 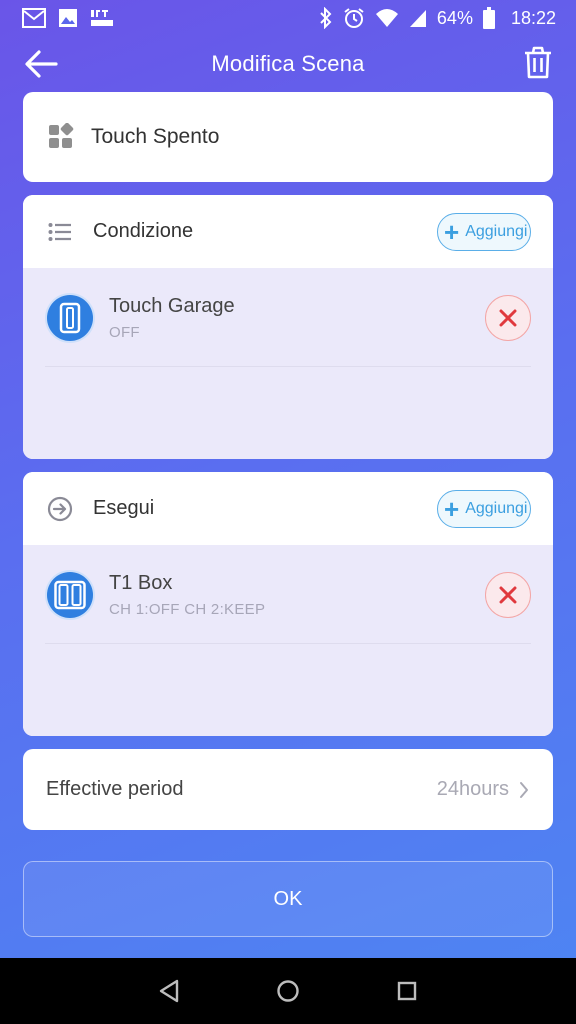 I want to click on condition-header: Condizione + Aggiungi, so click(x=288, y=231).